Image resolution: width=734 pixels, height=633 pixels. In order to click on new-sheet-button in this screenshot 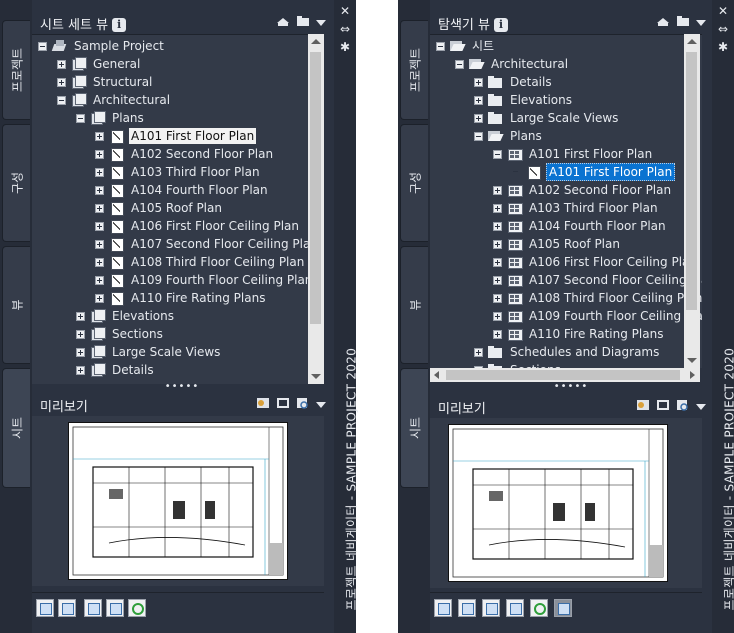, I will do `click(443, 608)`.